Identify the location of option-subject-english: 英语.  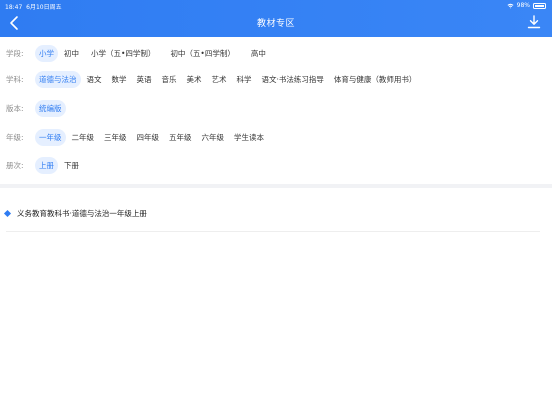
(144, 79).